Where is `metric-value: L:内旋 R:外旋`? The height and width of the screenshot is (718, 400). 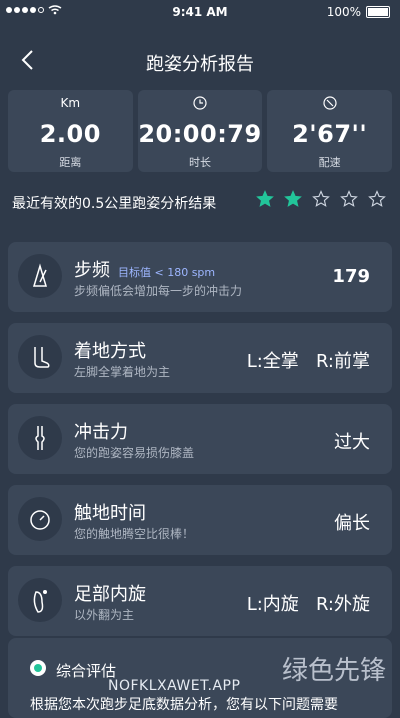 metric-value: L:内旋 R:外旋 is located at coordinates (308, 604).